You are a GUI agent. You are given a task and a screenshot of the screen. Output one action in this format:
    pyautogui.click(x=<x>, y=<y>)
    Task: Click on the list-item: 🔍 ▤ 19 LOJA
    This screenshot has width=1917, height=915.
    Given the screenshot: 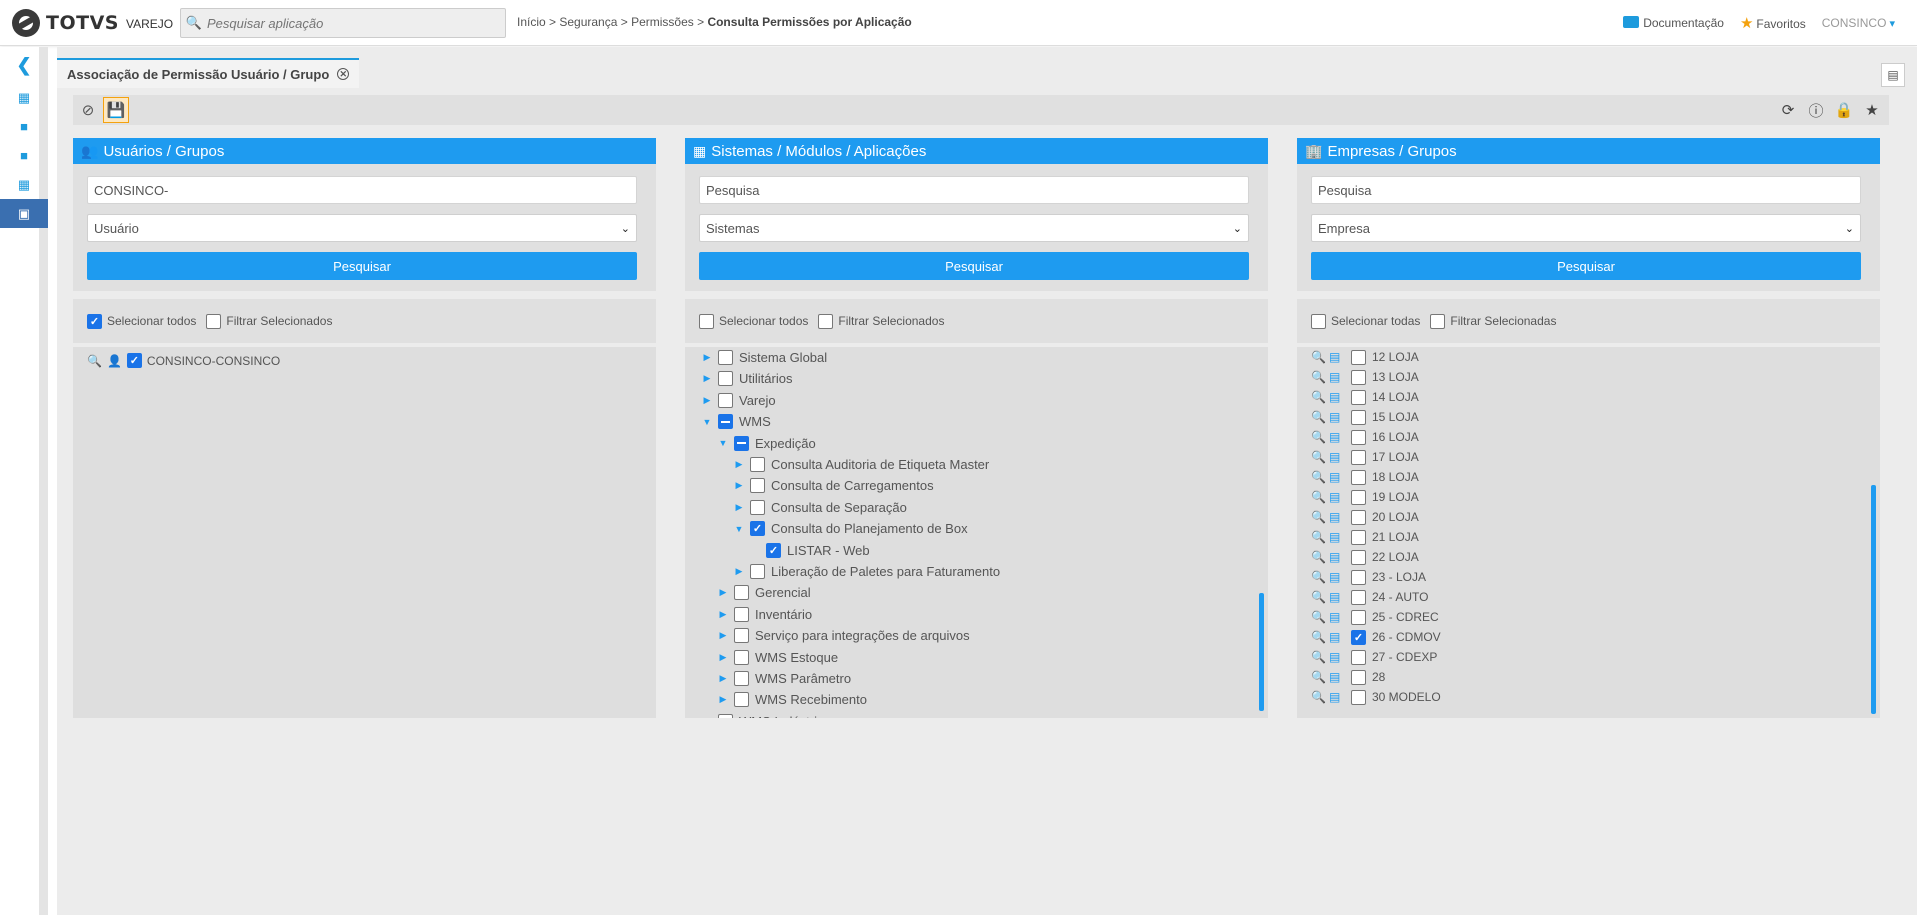 What is the action you would take?
    pyautogui.click(x=1365, y=497)
    